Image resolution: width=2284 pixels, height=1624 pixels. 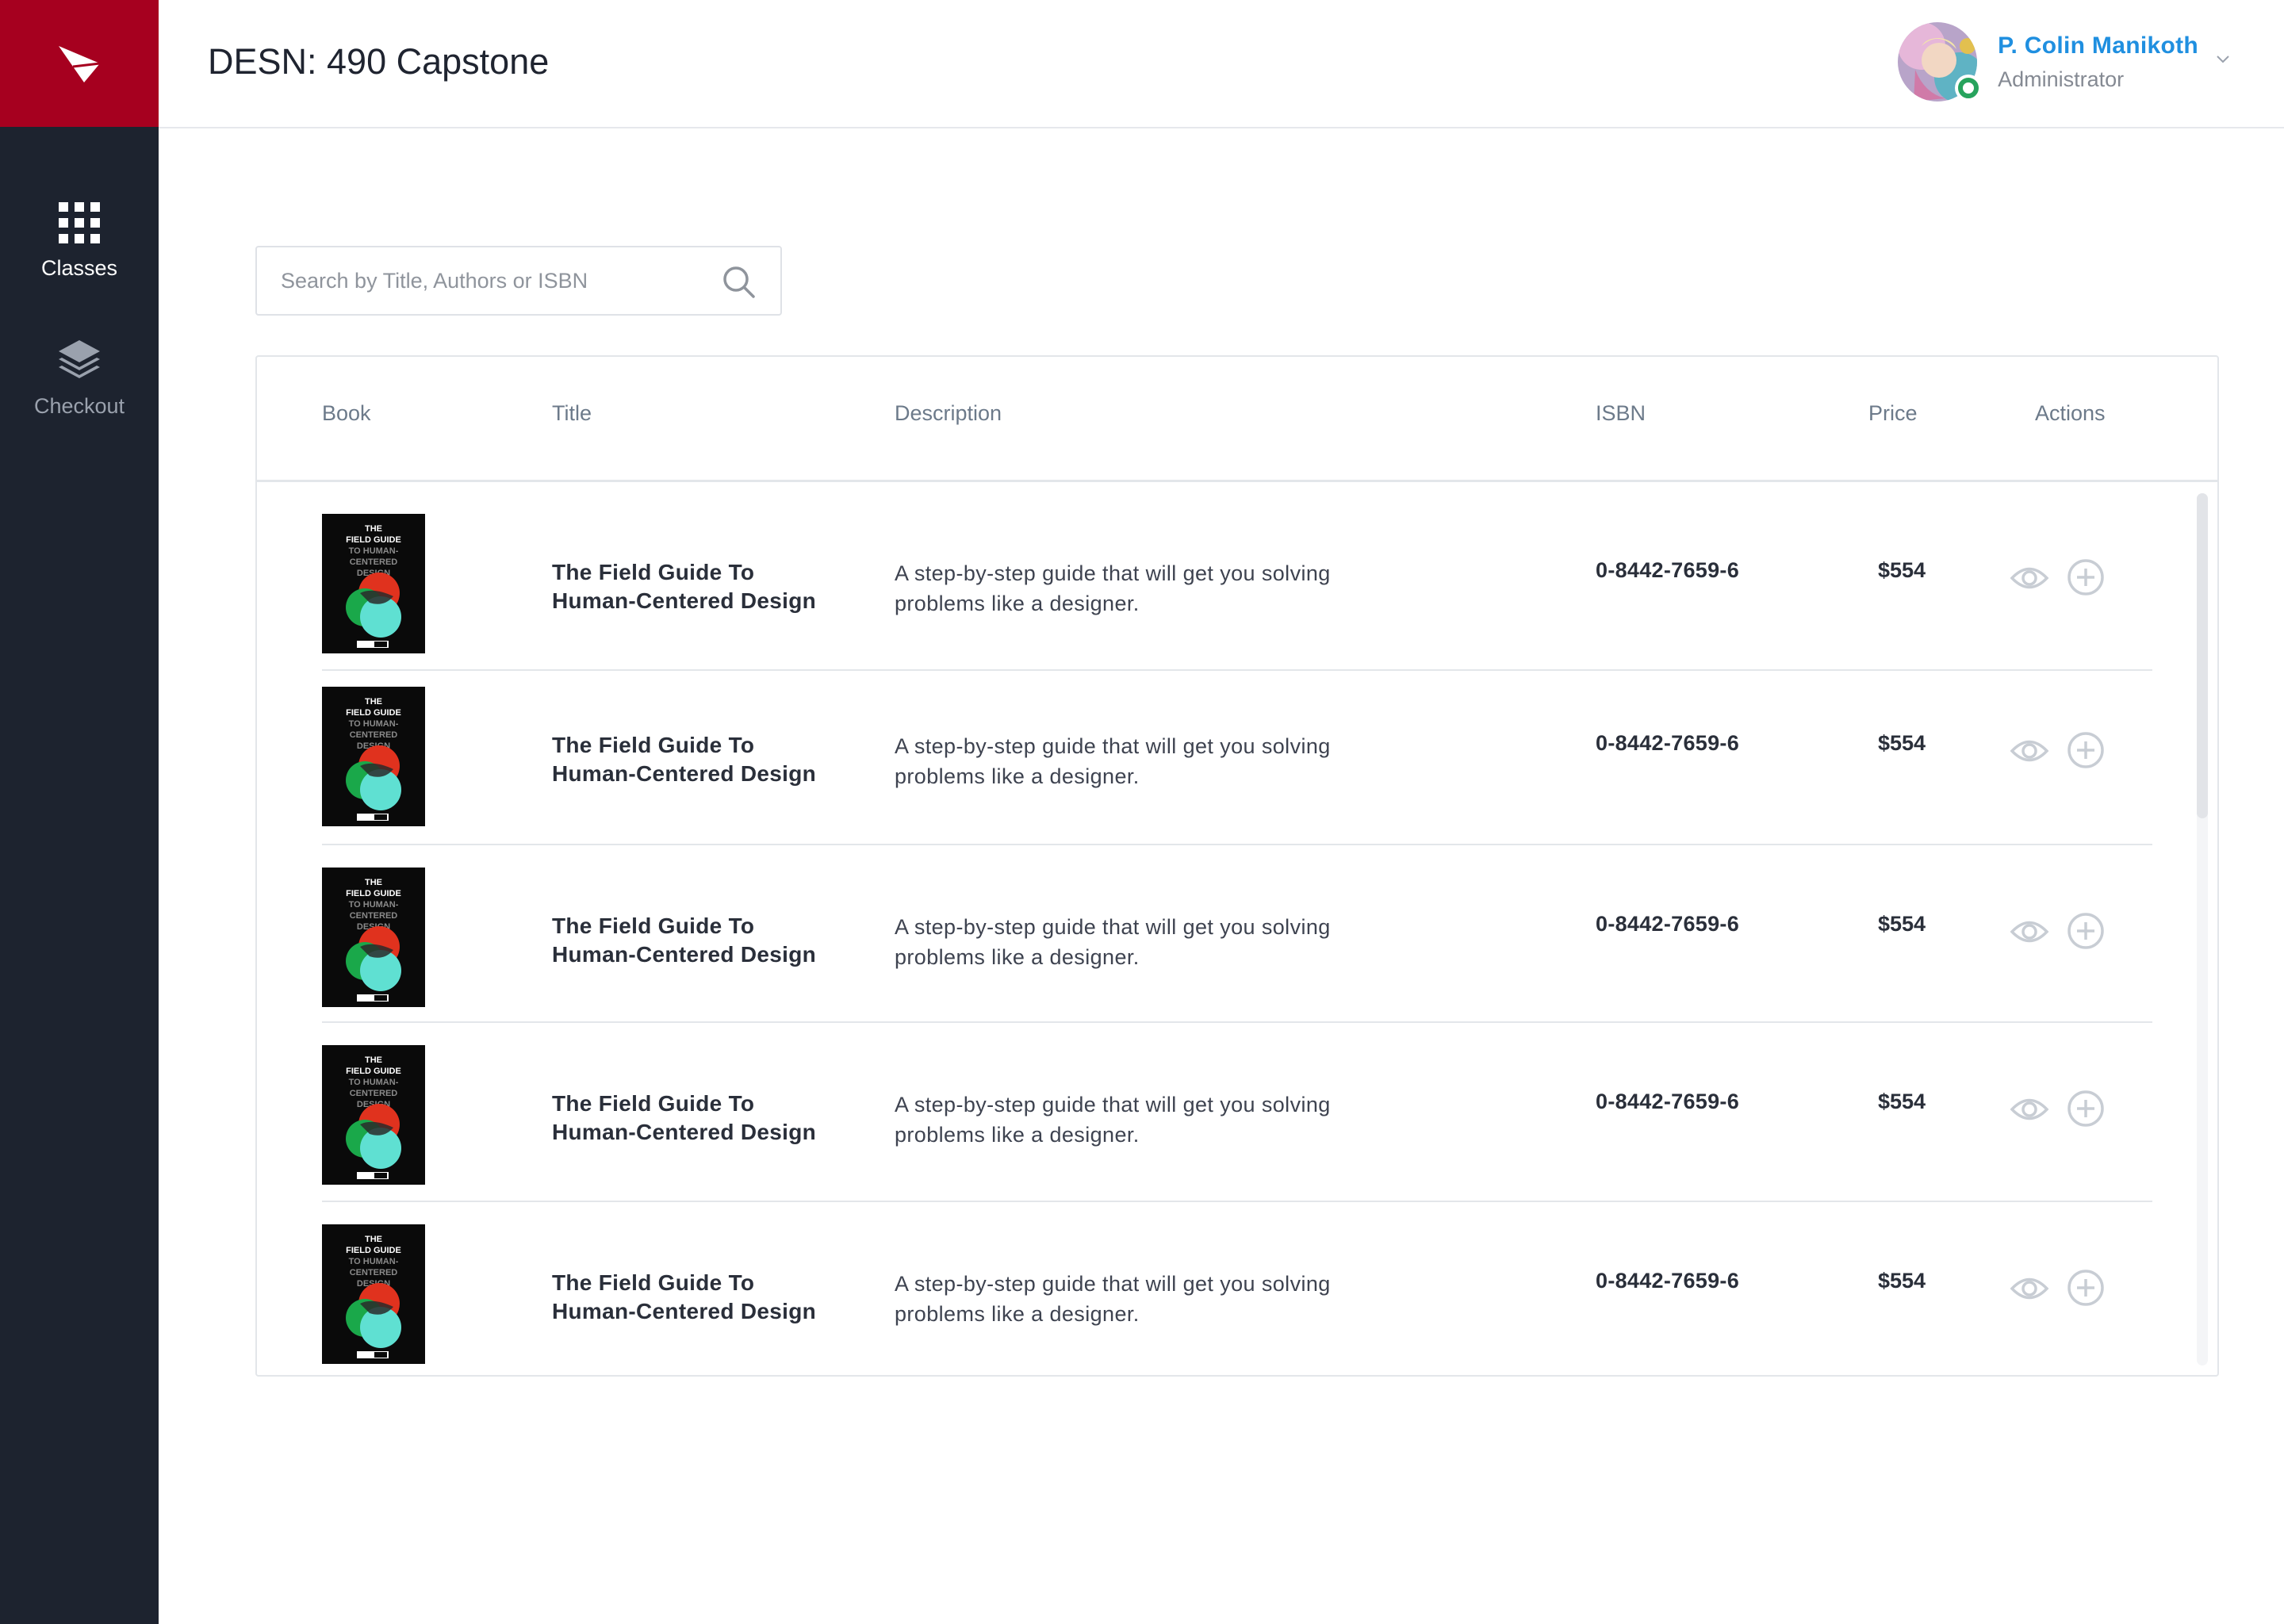 I want to click on column-header-actions: Actions, so click(x=2070, y=413).